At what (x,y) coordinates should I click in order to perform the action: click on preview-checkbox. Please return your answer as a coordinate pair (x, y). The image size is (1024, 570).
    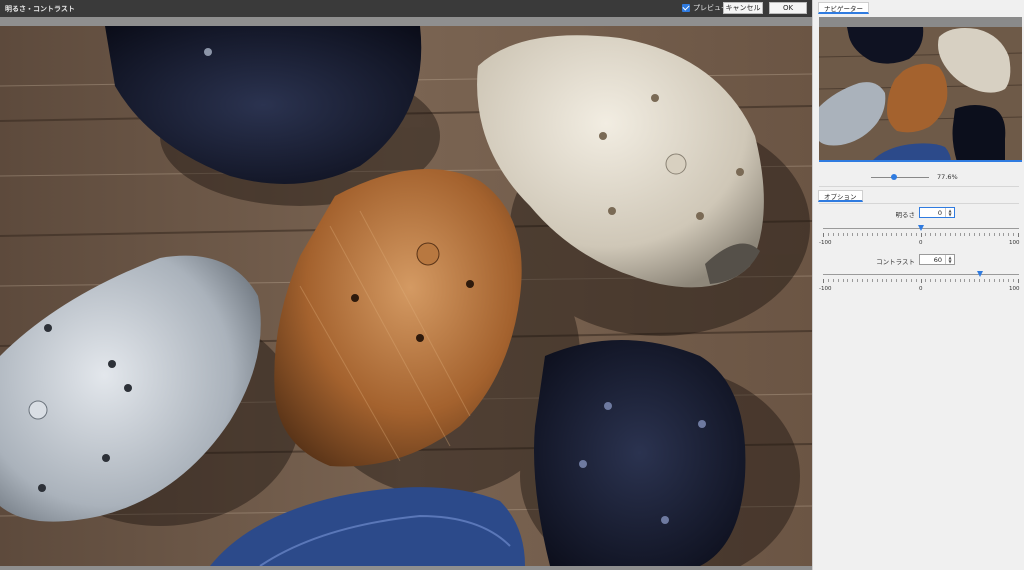
    Looking at the image, I should click on (686, 8).